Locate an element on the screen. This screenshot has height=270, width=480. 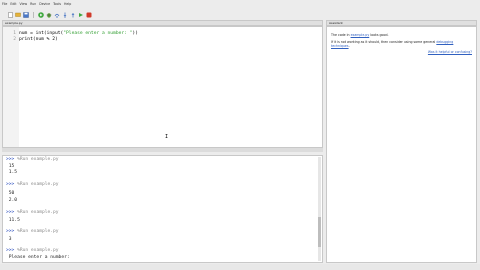
code-text: num = int(input( is located at coordinates (41, 33).